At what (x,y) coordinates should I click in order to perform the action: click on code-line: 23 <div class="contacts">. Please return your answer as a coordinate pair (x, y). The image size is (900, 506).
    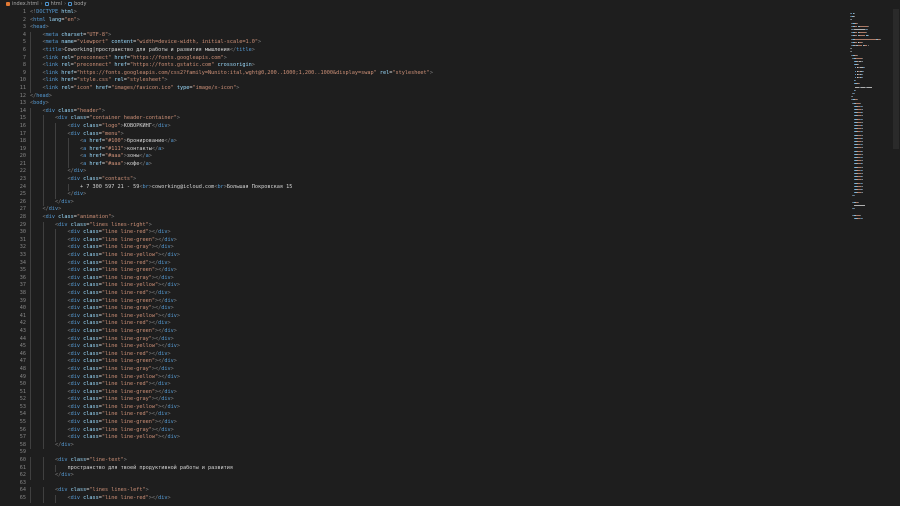
    Looking at the image, I should click on (423, 180).